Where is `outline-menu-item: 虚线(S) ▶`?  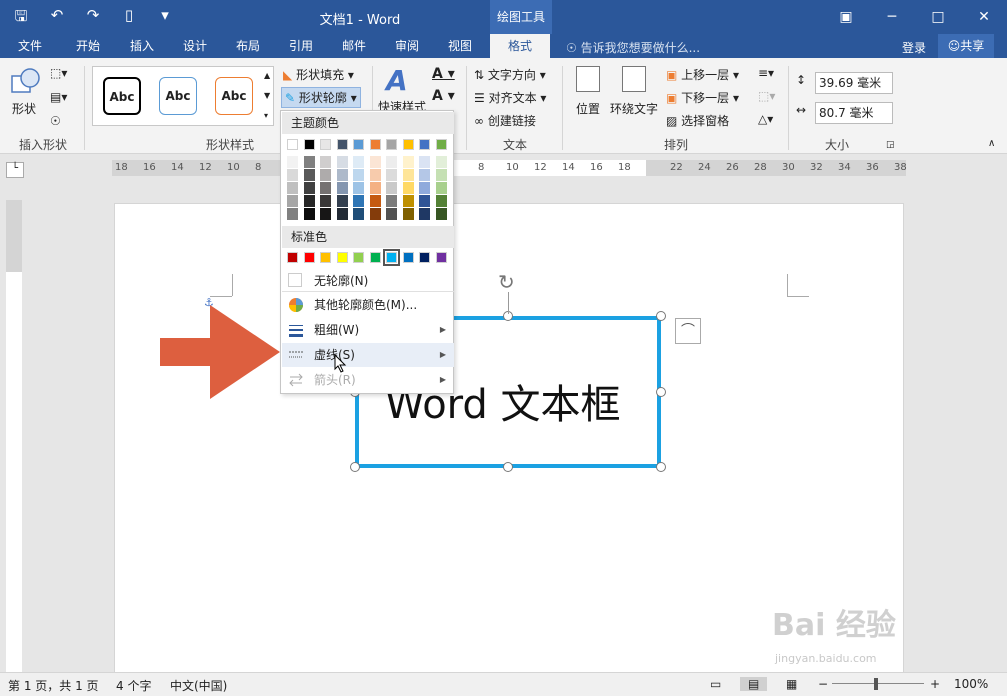 outline-menu-item: 虚线(S) ▶ is located at coordinates (368, 355).